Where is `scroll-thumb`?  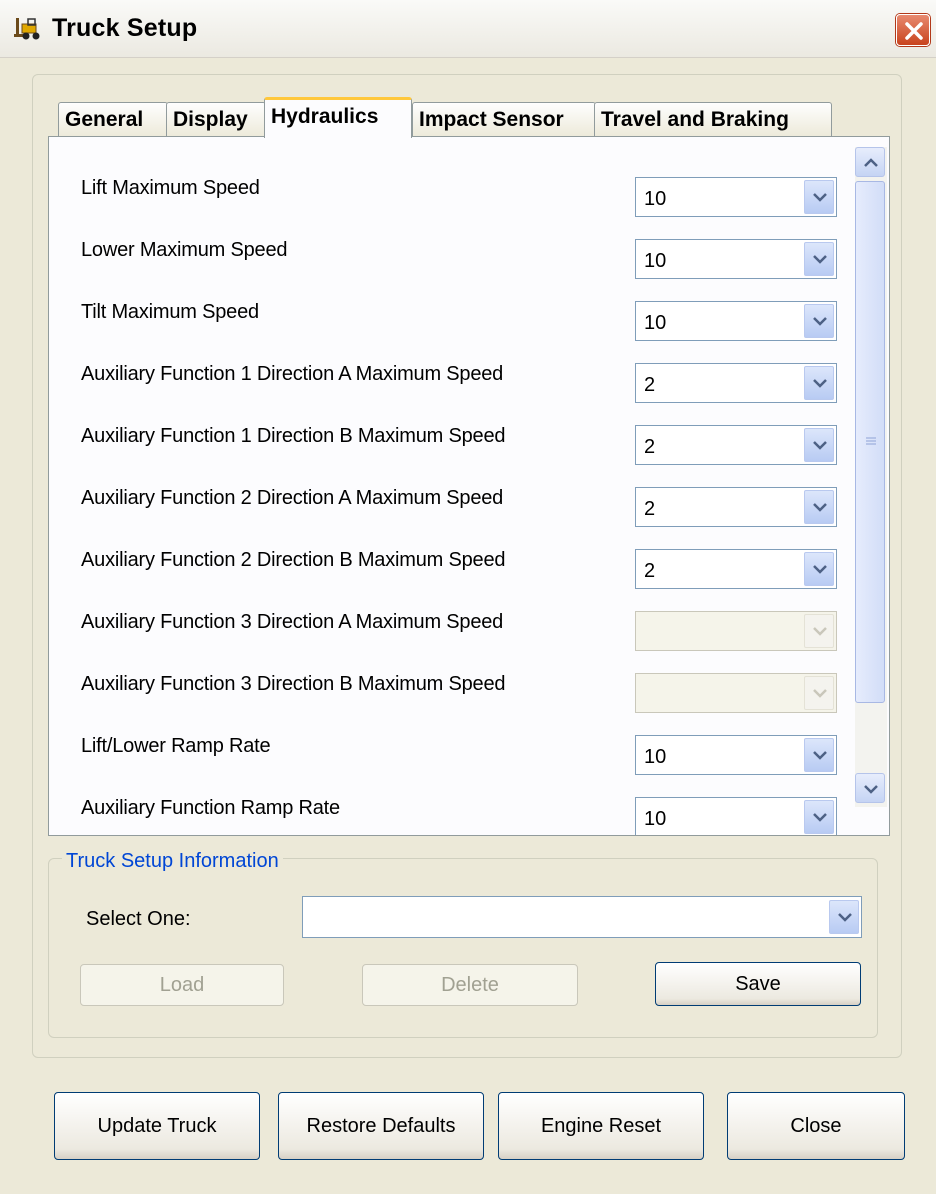 scroll-thumb is located at coordinates (870, 442).